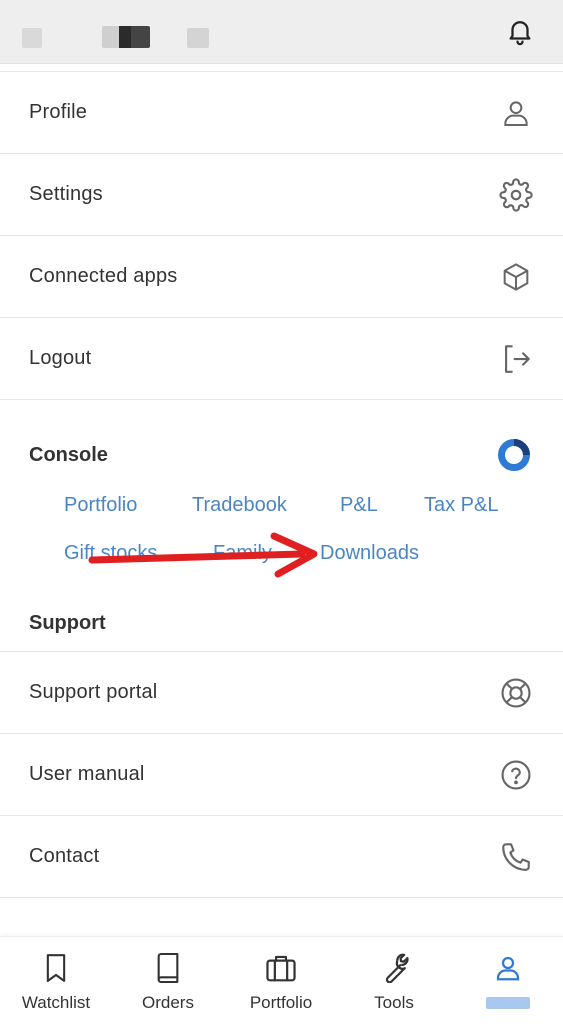 This screenshot has height=1024, width=563. What do you see at coordinates (60, 358) in the screenshot?
I see `menu-item-label: Logout` at bounding box center [60, 358].